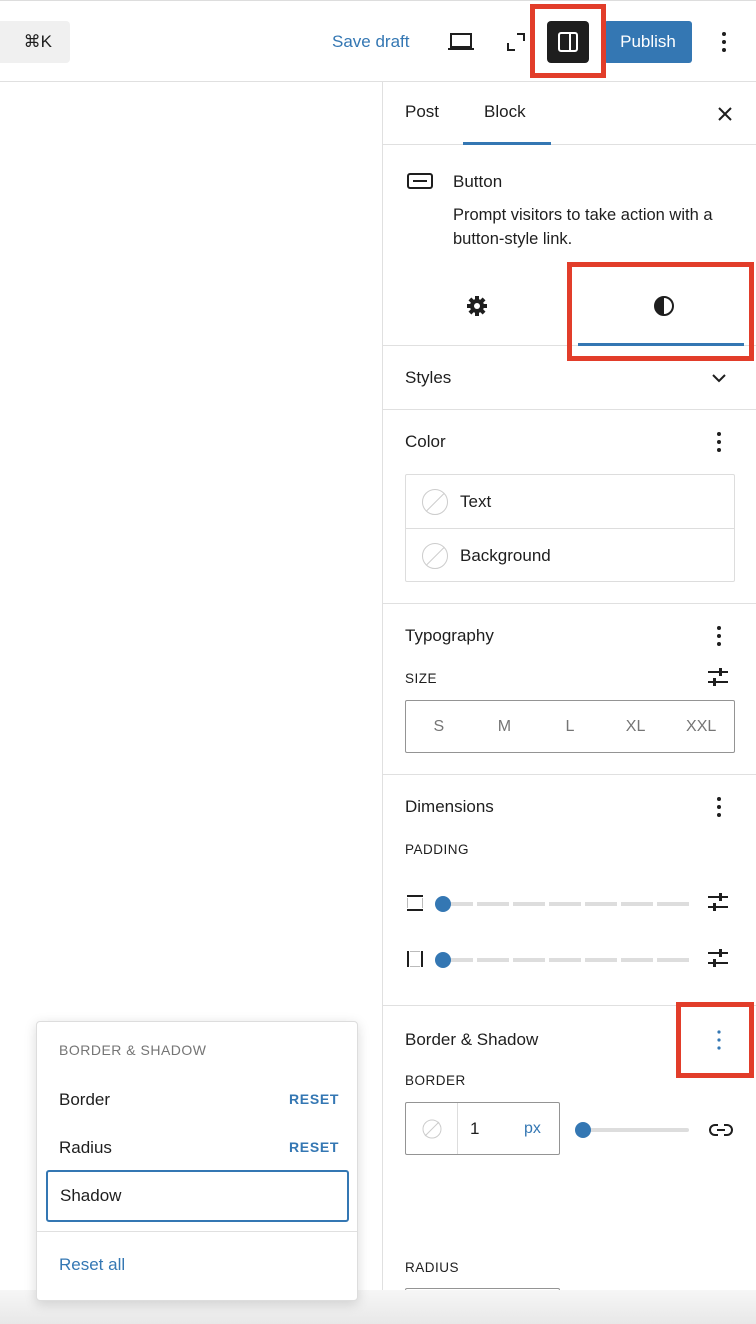 The width and height of the screenshot is (756, 1324). What do you see at coordinates (371, 42) in the screenshot?
I see `save-draft-button: Save draft` at bounding box center [371, 42].